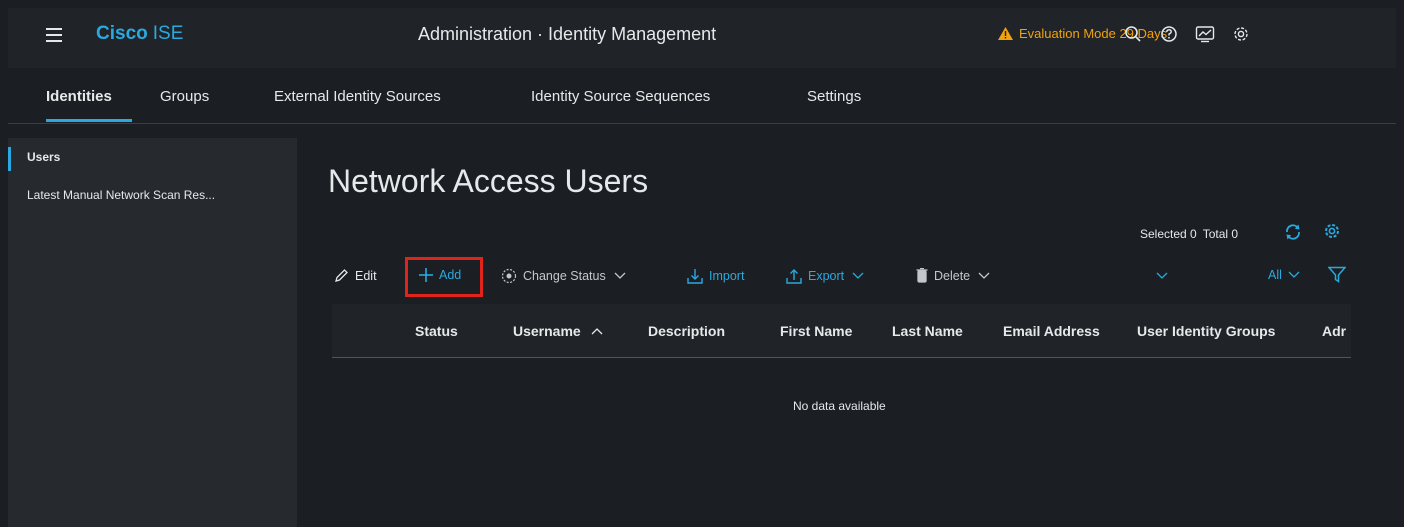  I want to click on export-label: Export, so click(826, 276).